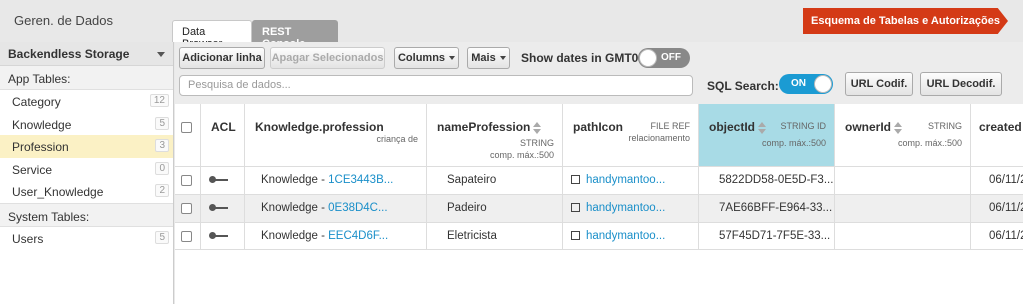  I want to click on column-title: nameProfession, so click(484, 127).